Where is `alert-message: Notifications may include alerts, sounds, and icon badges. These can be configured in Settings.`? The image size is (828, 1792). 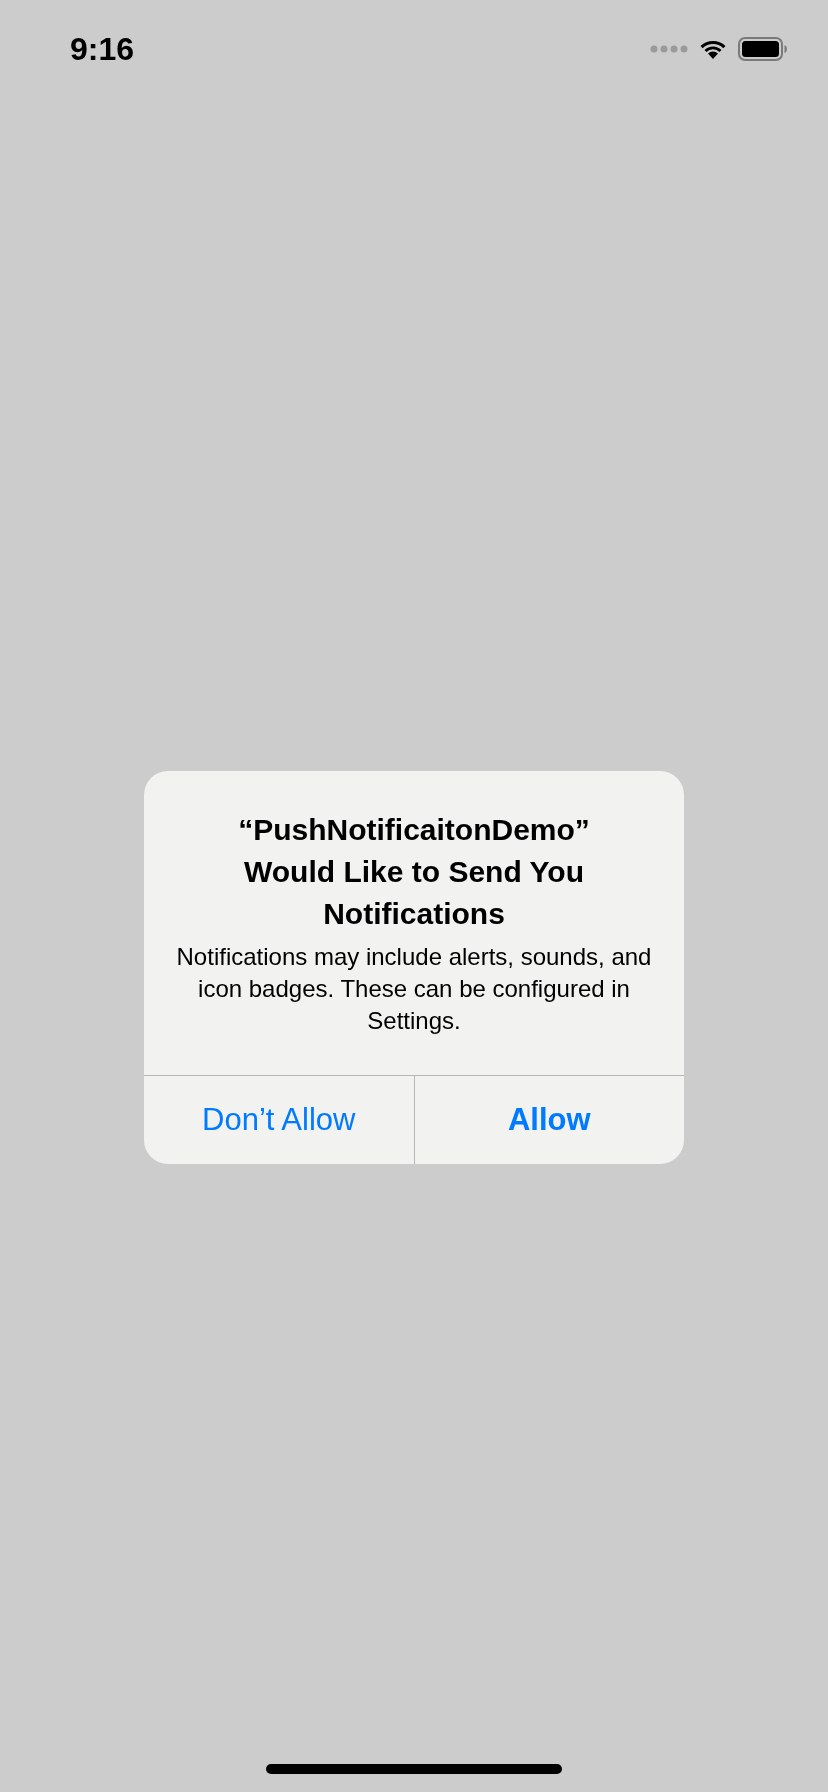
alert-message: Notifications may include alerts, sounds, and icon badges. These can be configured in Settings. is located at coordinates (414, 988).